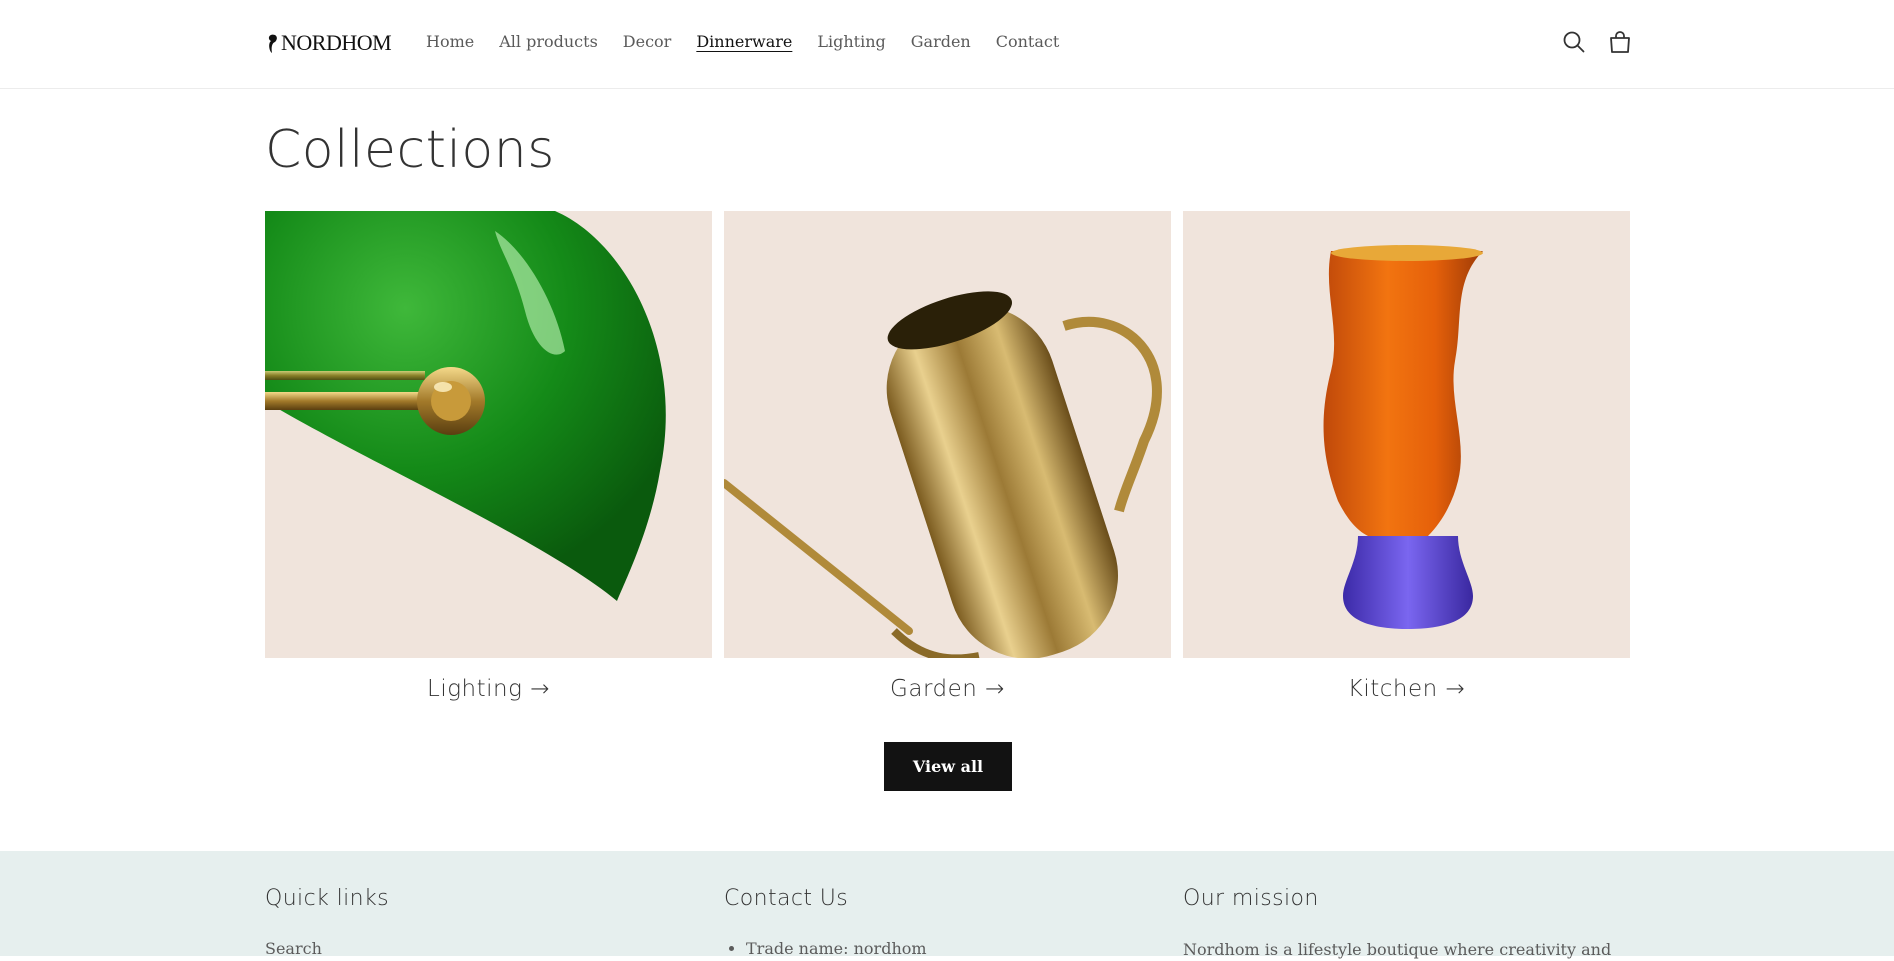  I want to click on nav-lighting: Lighting, so click(851, 41).